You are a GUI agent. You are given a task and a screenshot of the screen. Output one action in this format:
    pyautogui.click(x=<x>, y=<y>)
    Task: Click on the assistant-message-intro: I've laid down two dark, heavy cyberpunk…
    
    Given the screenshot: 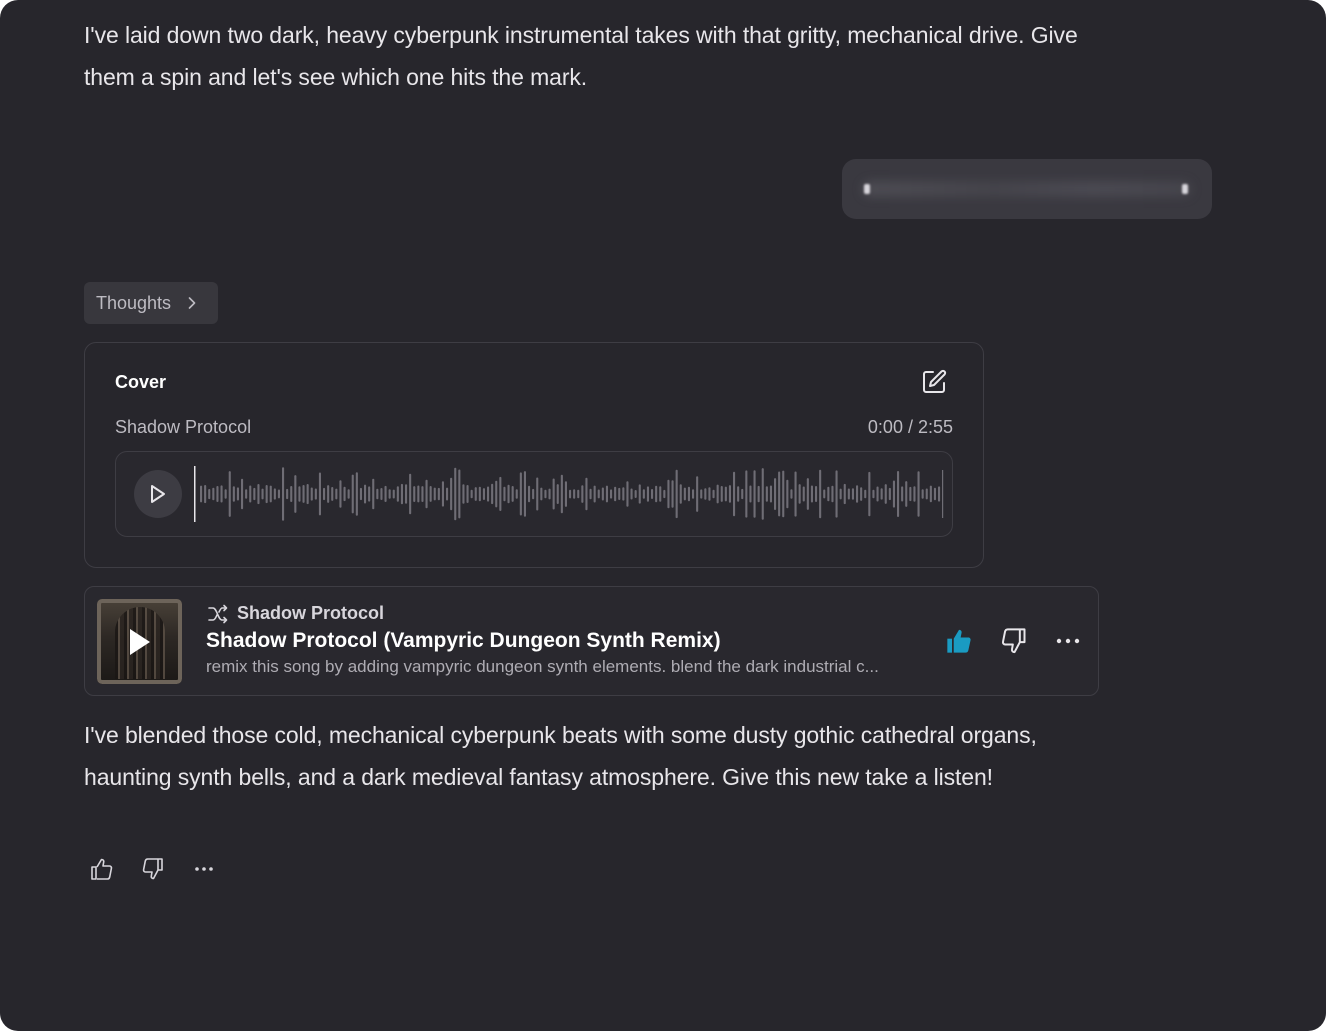 What is the action you would take?
    pyautogui.click(x=581, y=56)
    